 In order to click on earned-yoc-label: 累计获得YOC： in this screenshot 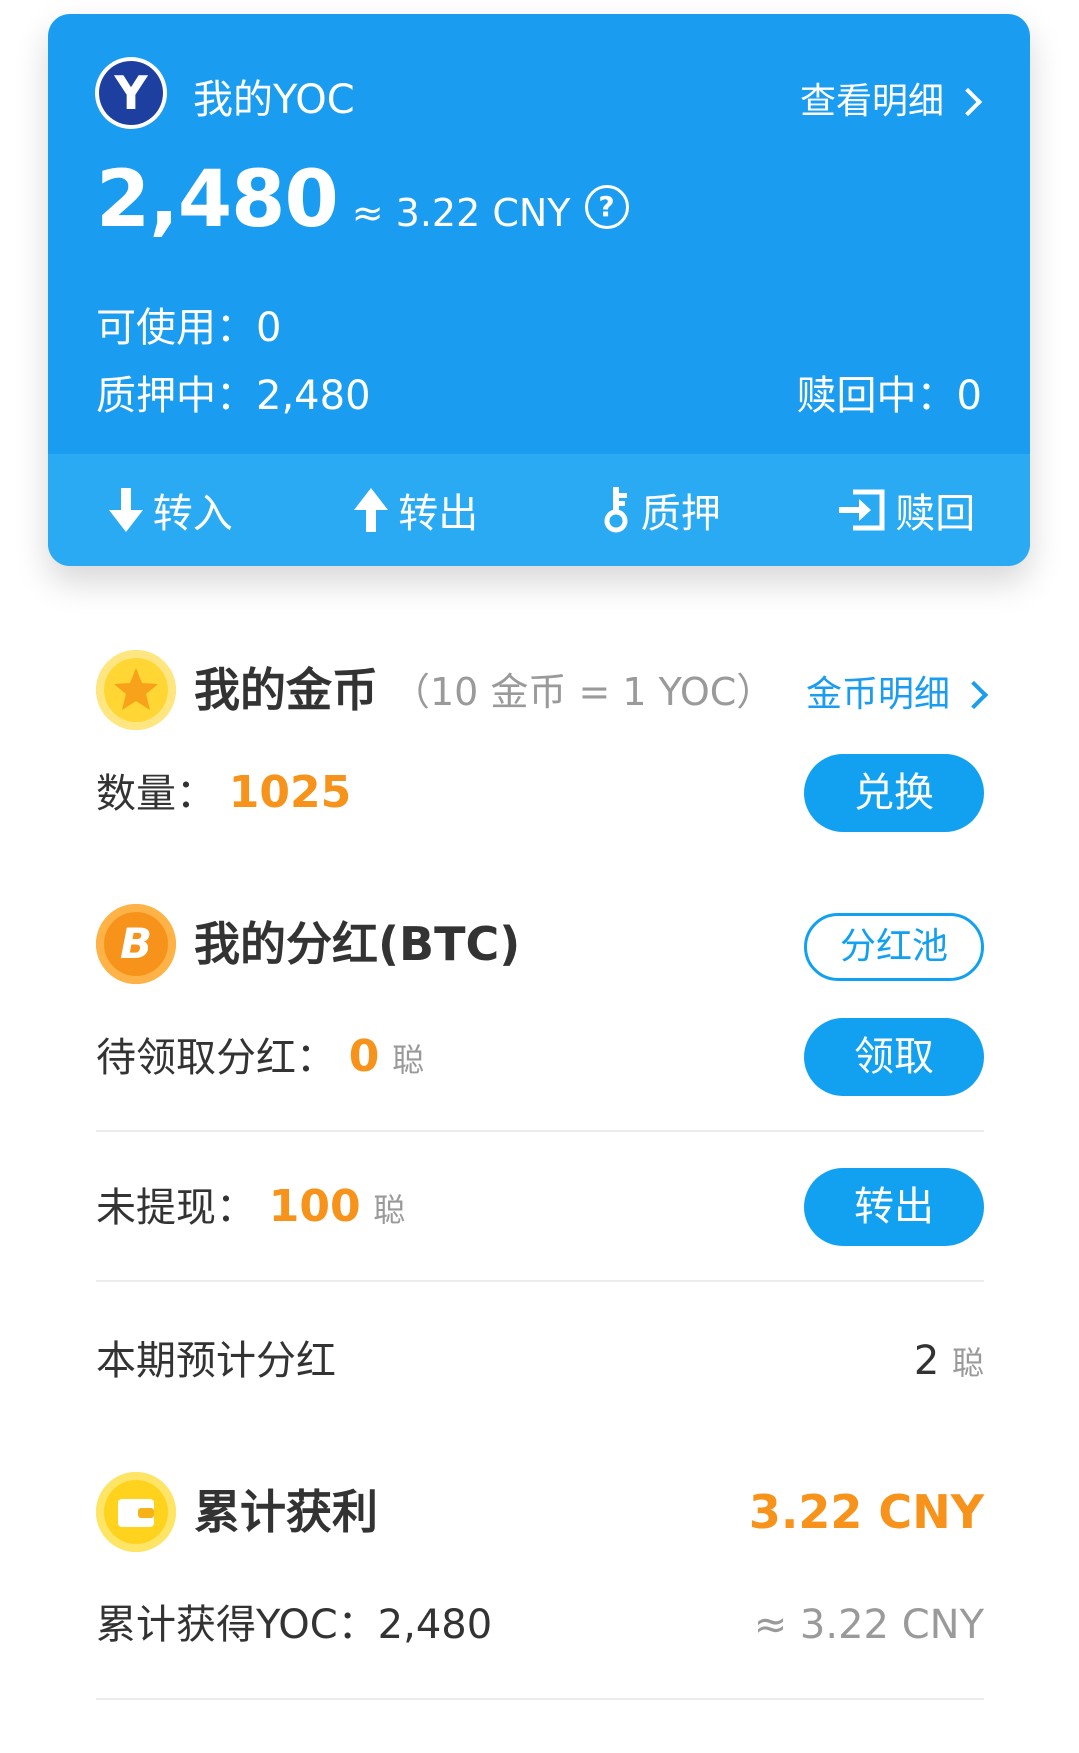, I will do `click(237, 1625)`.